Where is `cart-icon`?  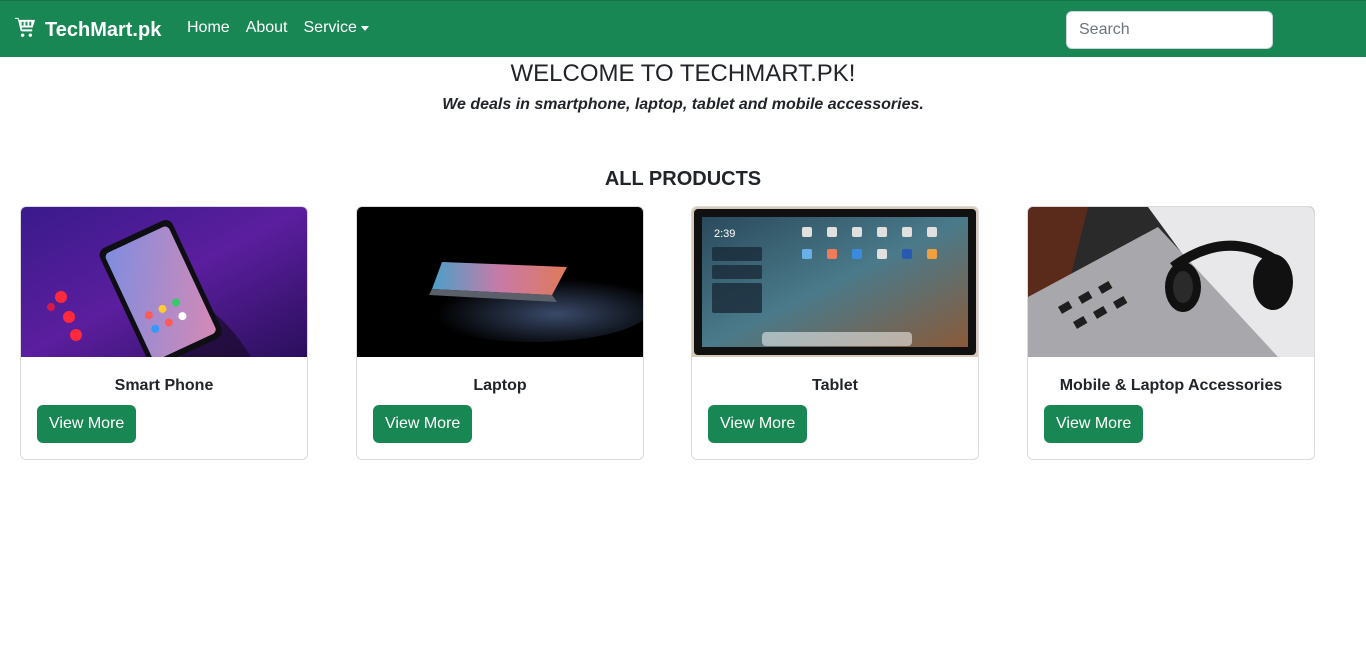 cart-icon is located at coordinates (25, 30).